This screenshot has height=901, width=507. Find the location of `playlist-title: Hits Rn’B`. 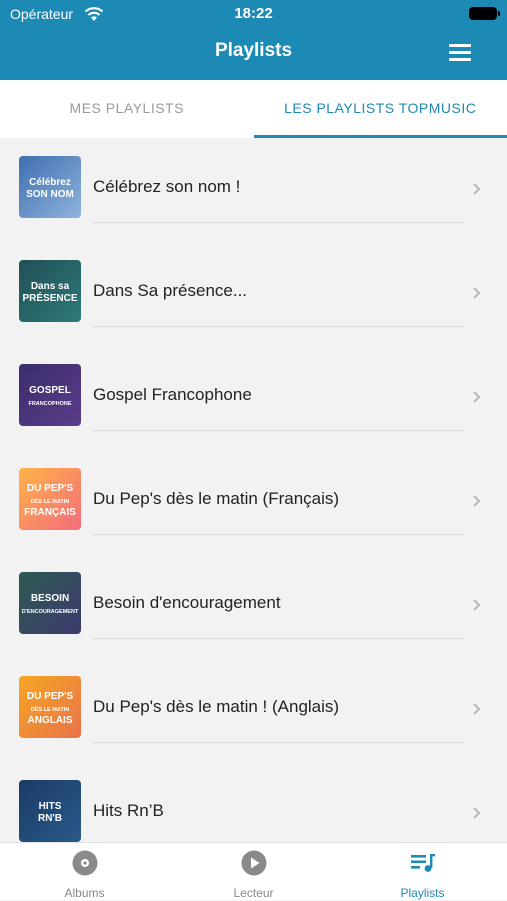

playlist-title: Hits Rn’B is located at coordinates (128, 811).